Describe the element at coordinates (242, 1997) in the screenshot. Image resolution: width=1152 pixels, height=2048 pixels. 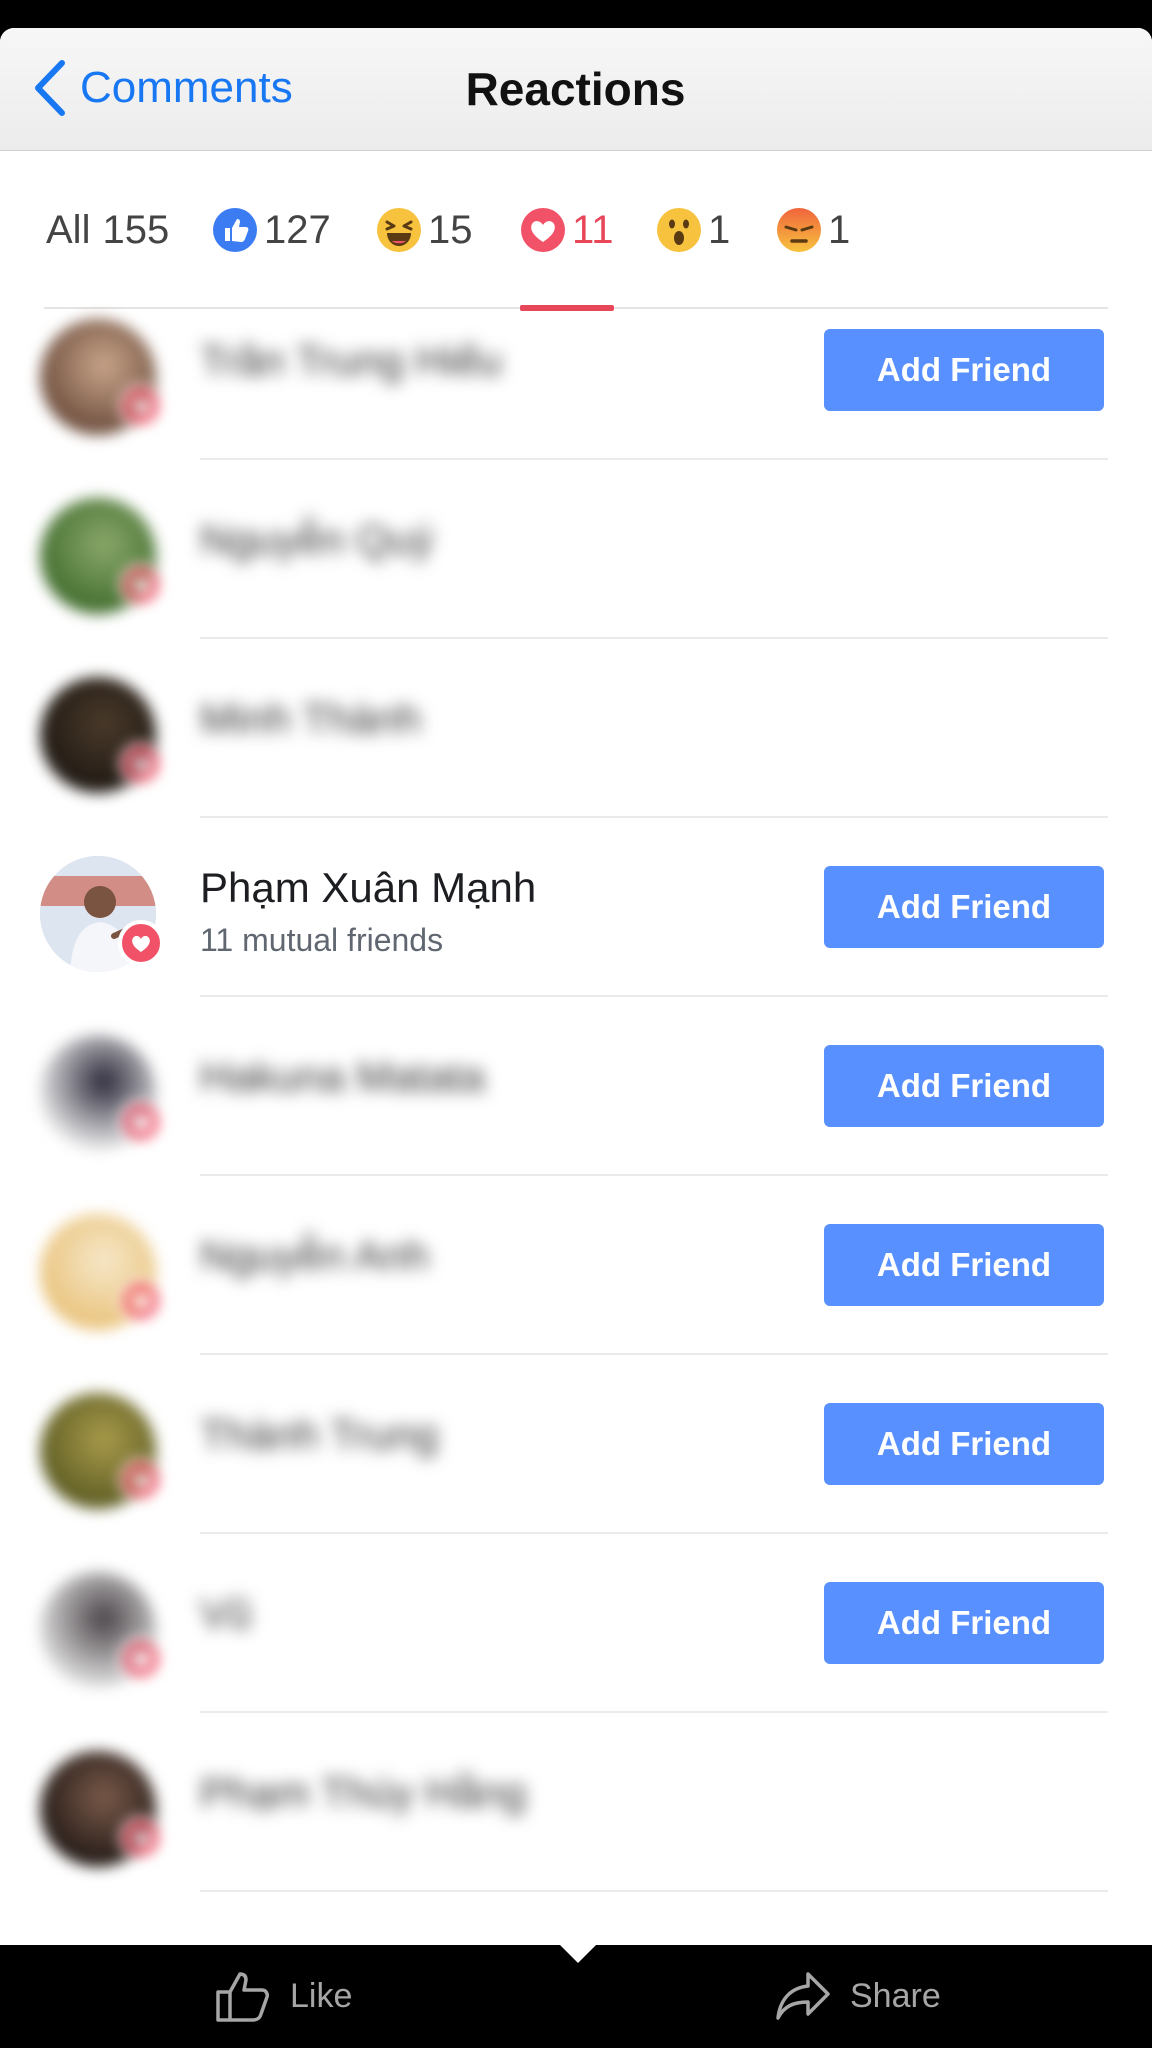
I see `thumbs-up-icon` at that location.